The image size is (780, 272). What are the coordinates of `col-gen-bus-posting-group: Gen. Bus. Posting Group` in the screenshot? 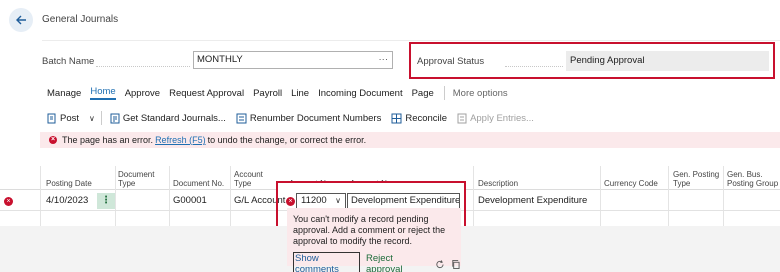 It's located at (752, 179).